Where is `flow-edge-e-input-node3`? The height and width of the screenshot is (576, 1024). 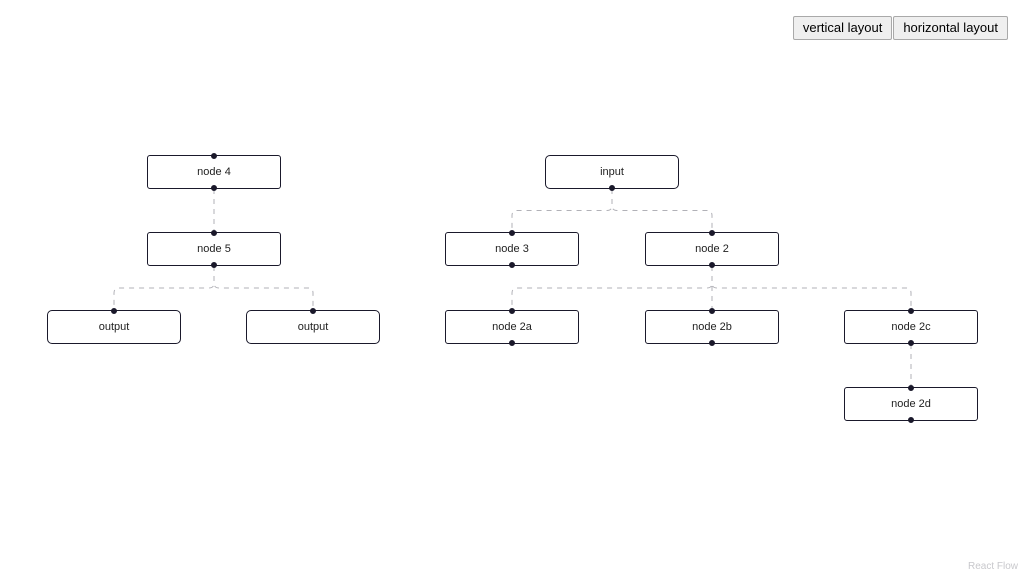 flow-edge-e-input-node3 is located at coordinates (562, 210).